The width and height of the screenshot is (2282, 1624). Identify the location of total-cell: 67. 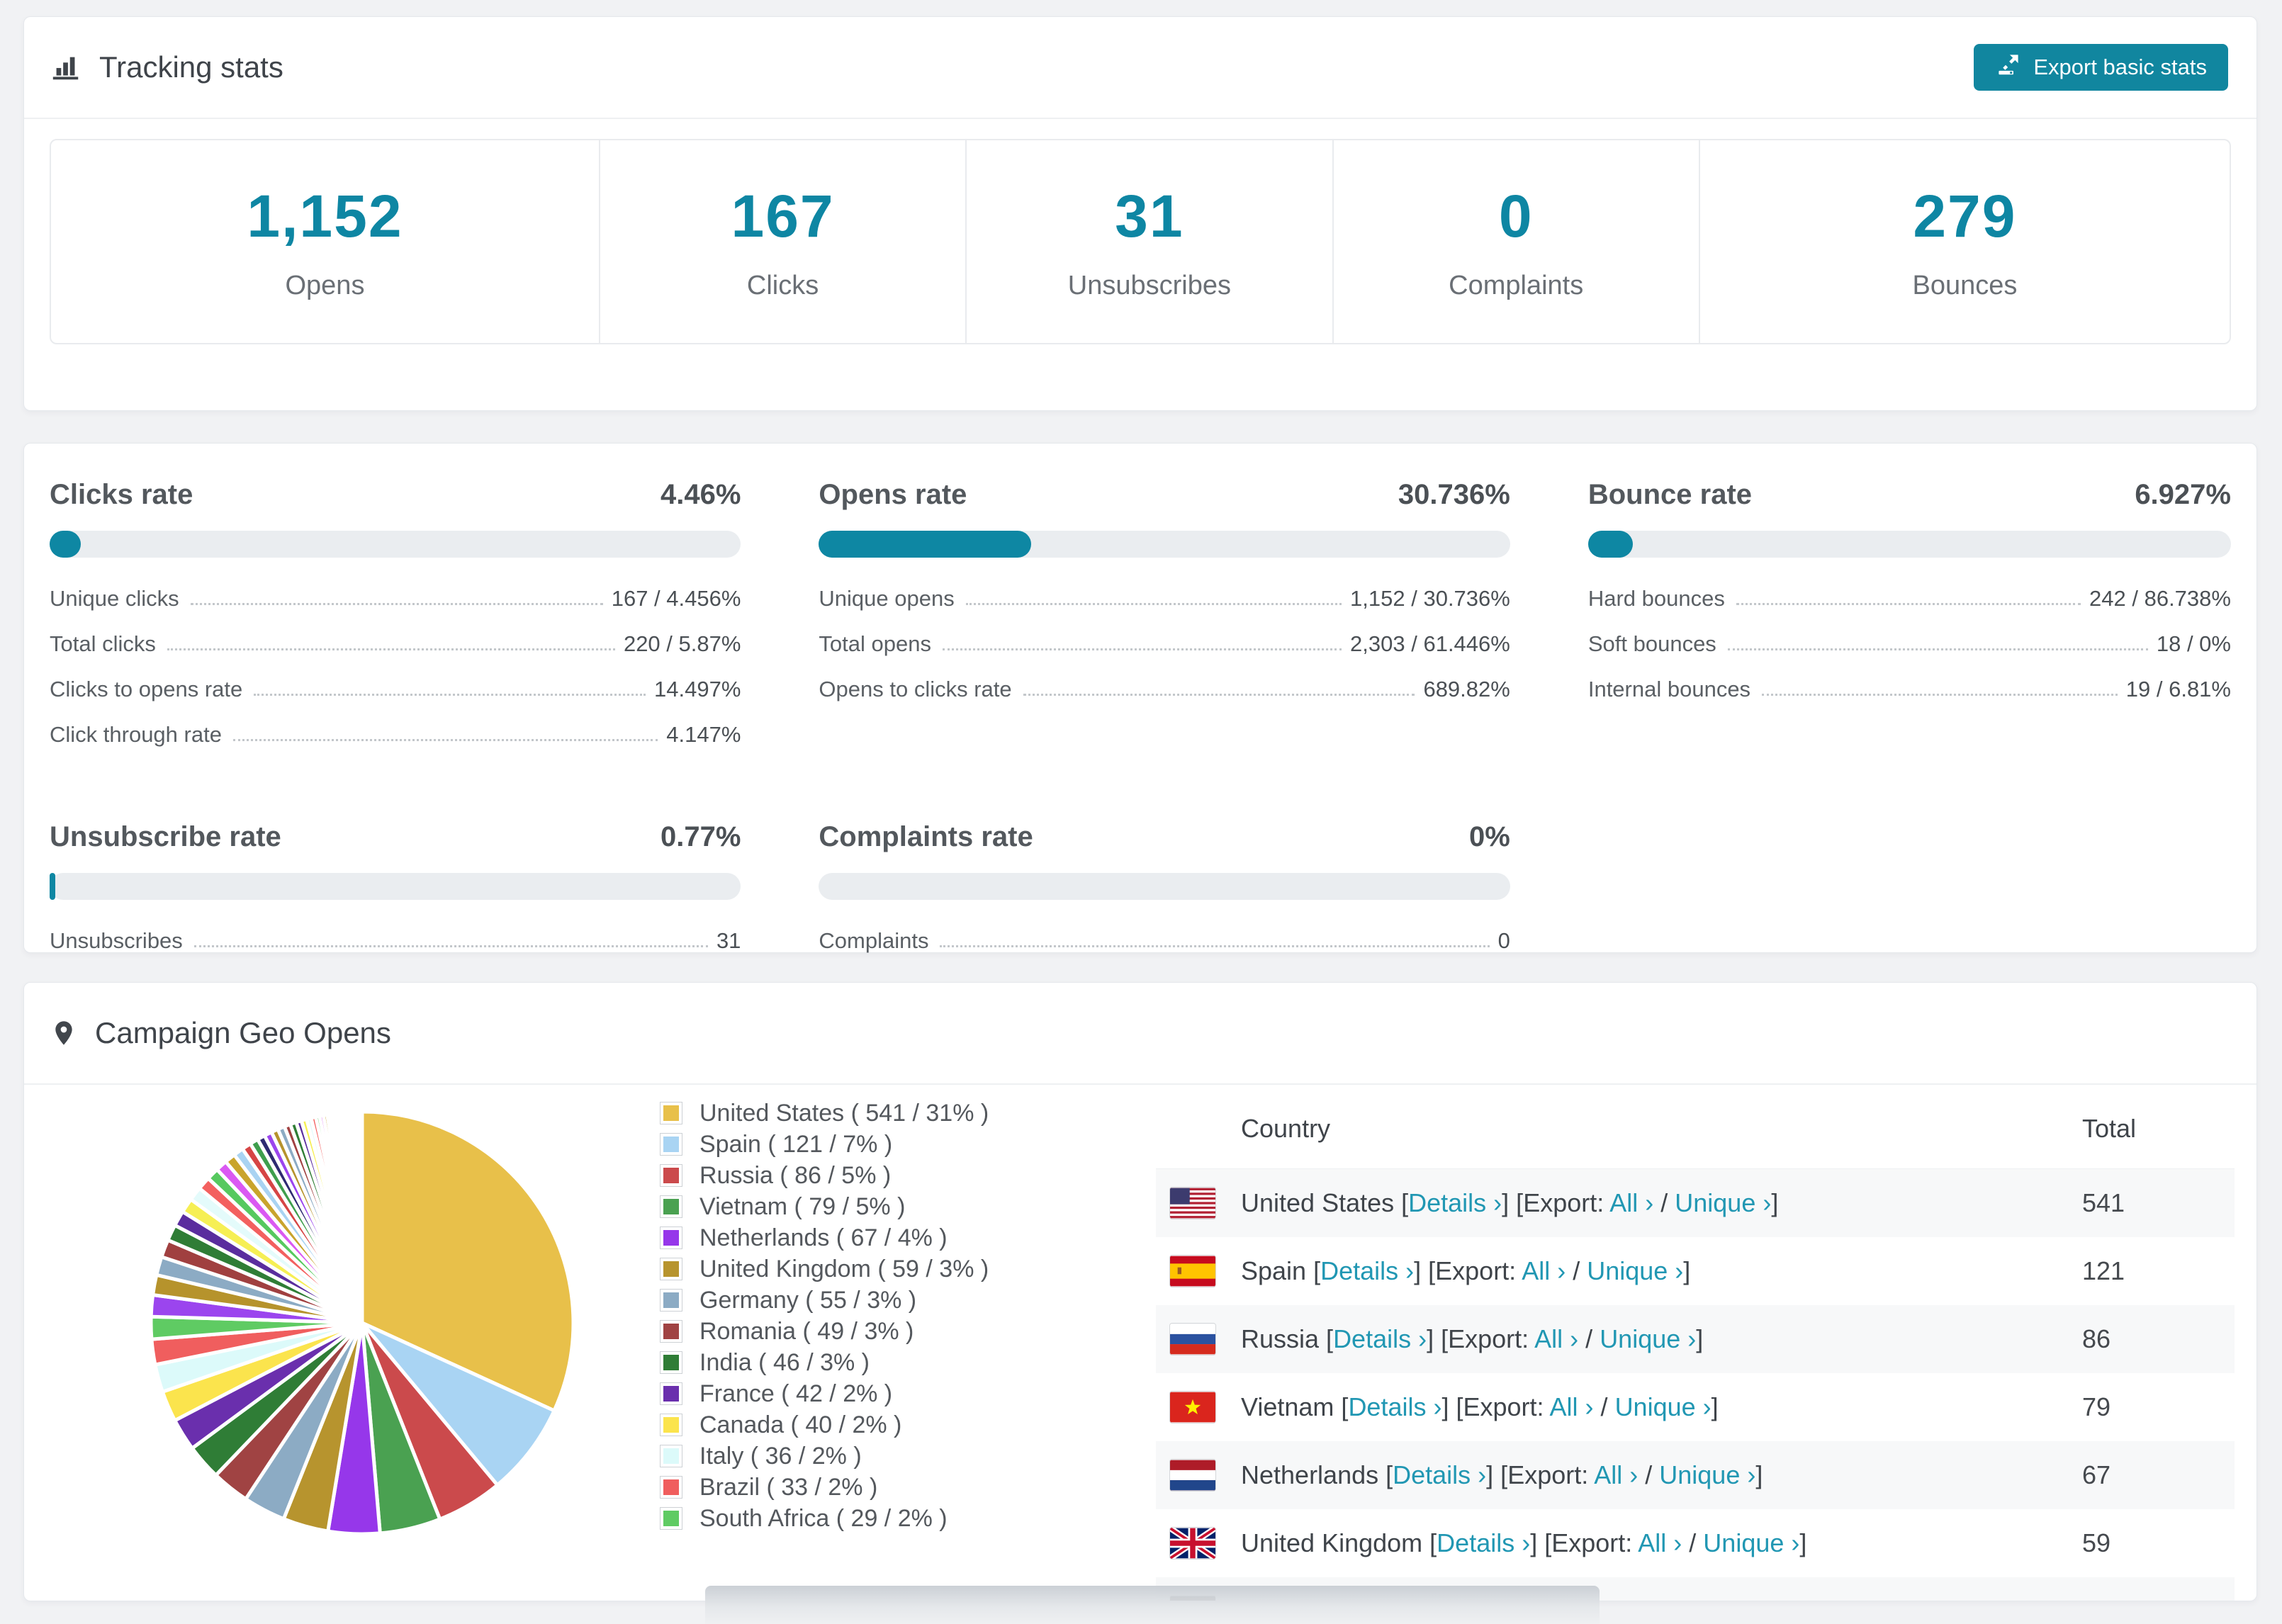
(2096, 1475).